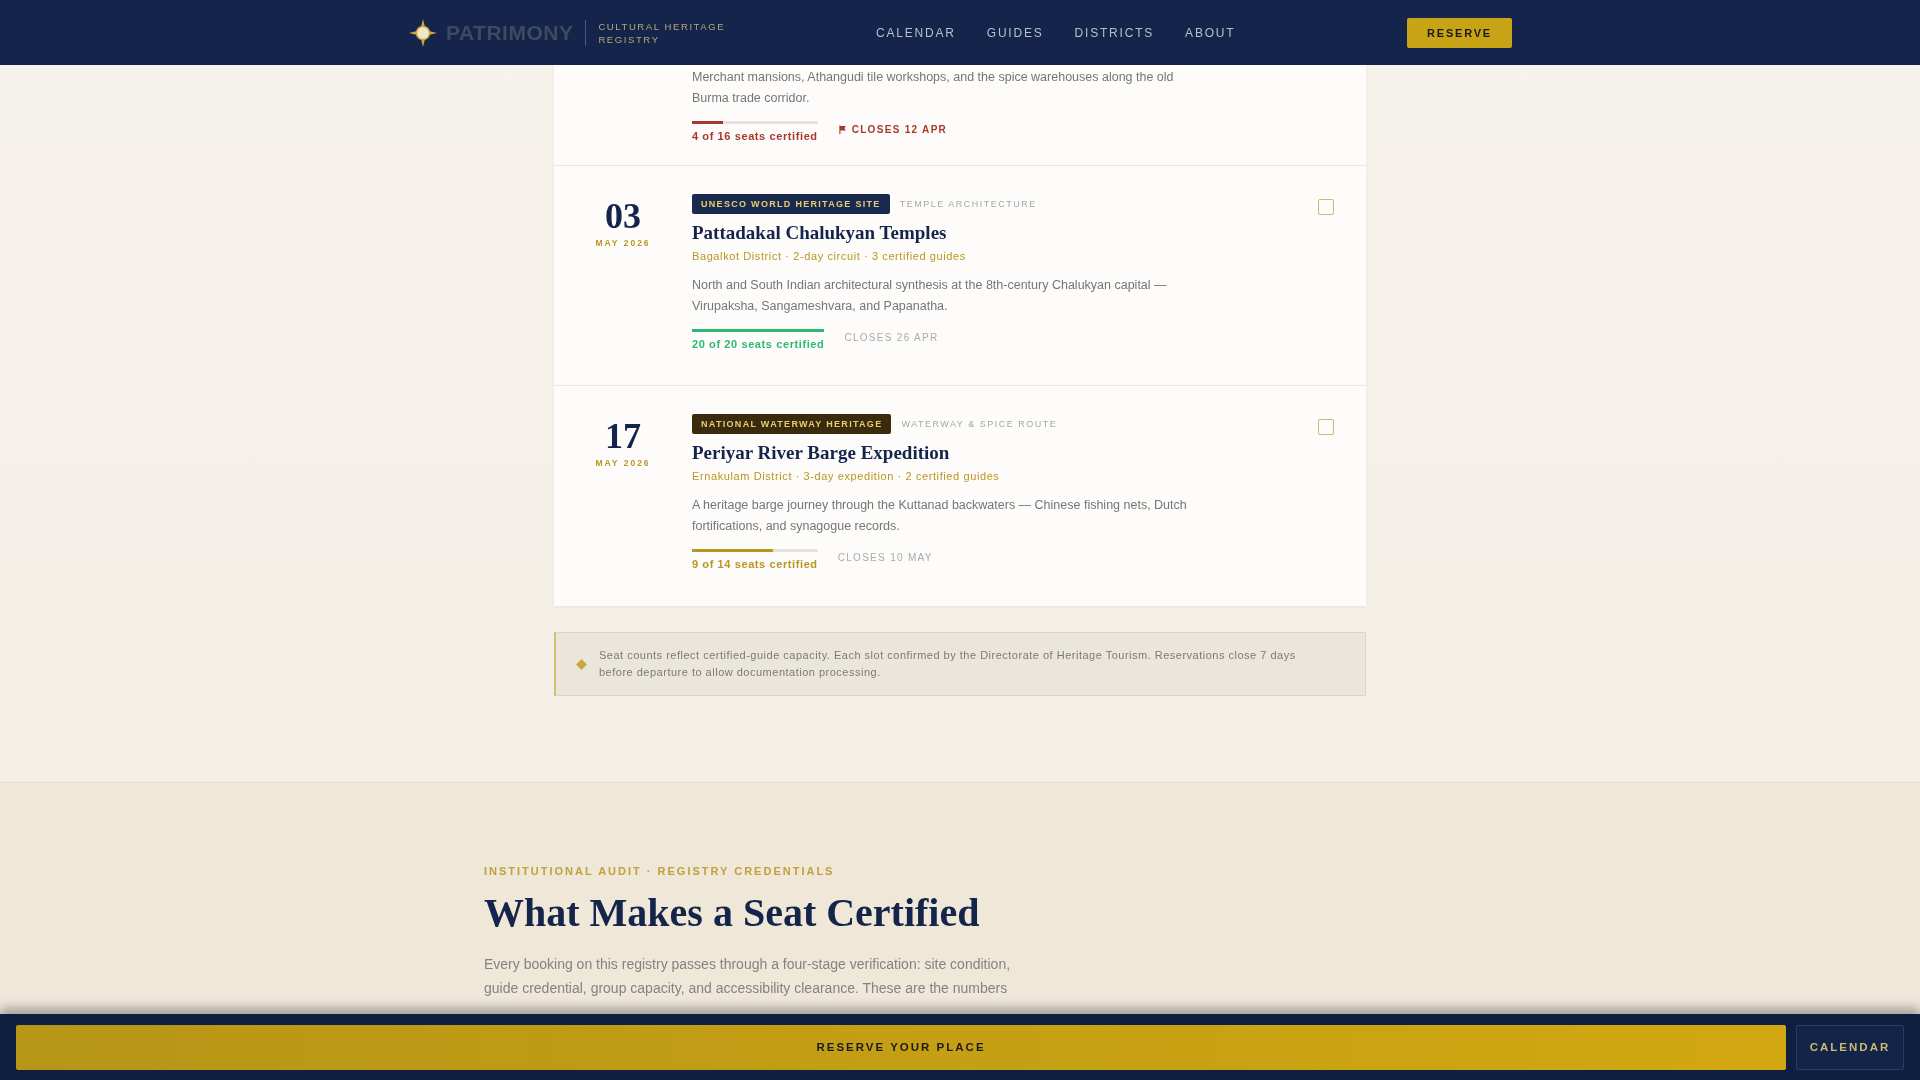 This screenshot has width=1920, height=1080. What do you see at coordinates (933, 88) in the screenshot?
I see `expedition-description: Merchant mansions, Athangudi tile workshops, and the spice warehouses along the old Burma trade corridor.` at bounding box center [933, 88].